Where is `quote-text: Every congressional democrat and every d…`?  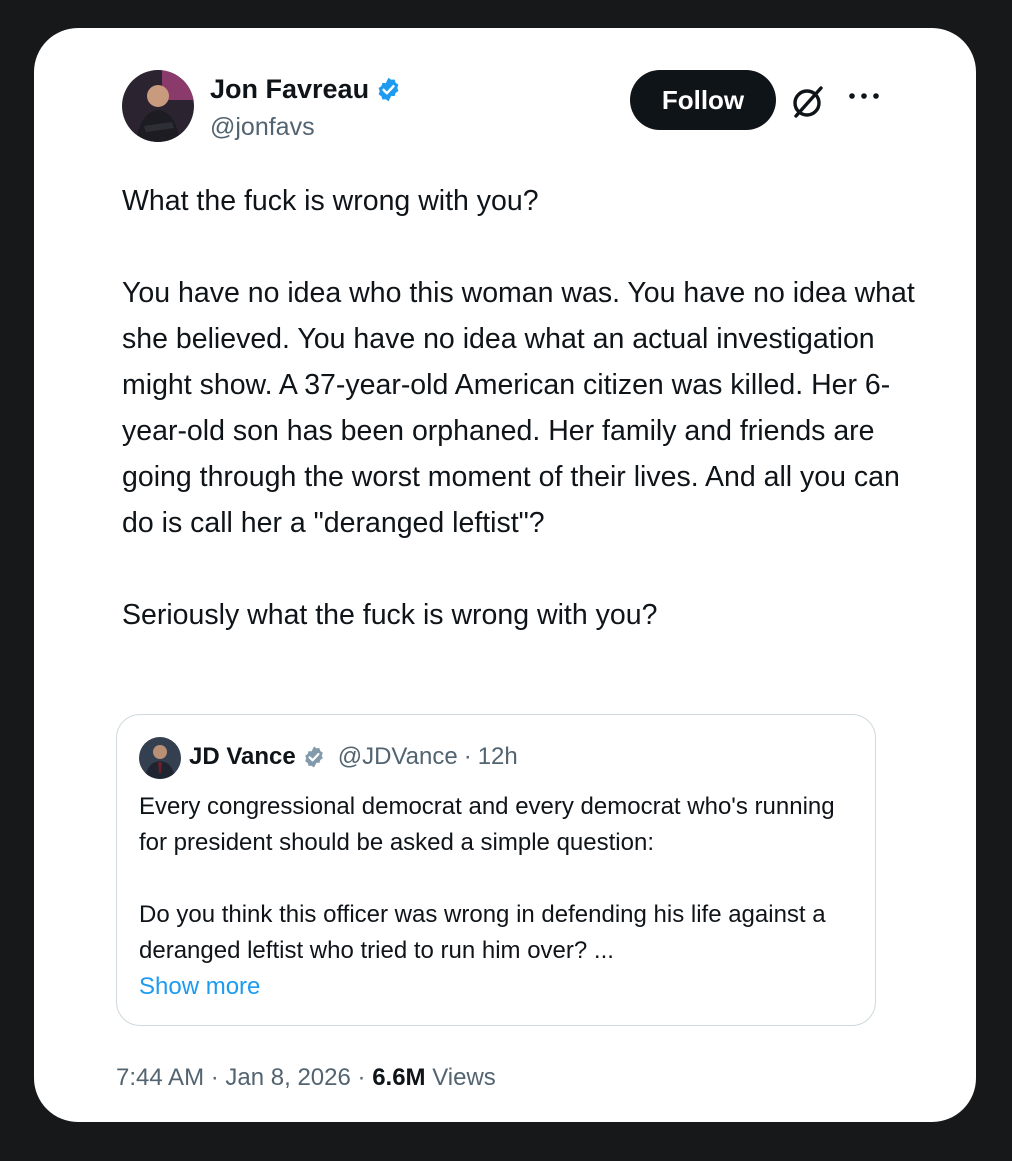 quote-text: Every congressional democrat and every d… is located at coordinates (499, 897).